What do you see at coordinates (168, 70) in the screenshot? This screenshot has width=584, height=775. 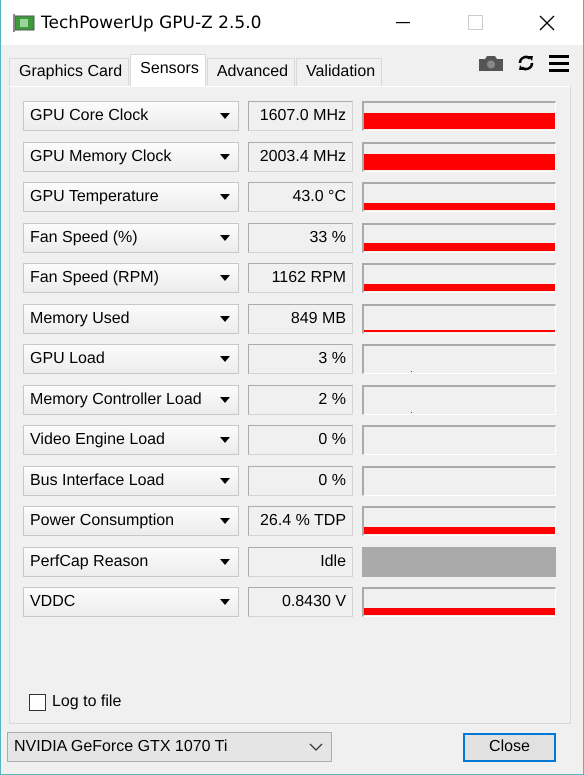 I see `tab: Sensors` at bounding box center [168, 70].